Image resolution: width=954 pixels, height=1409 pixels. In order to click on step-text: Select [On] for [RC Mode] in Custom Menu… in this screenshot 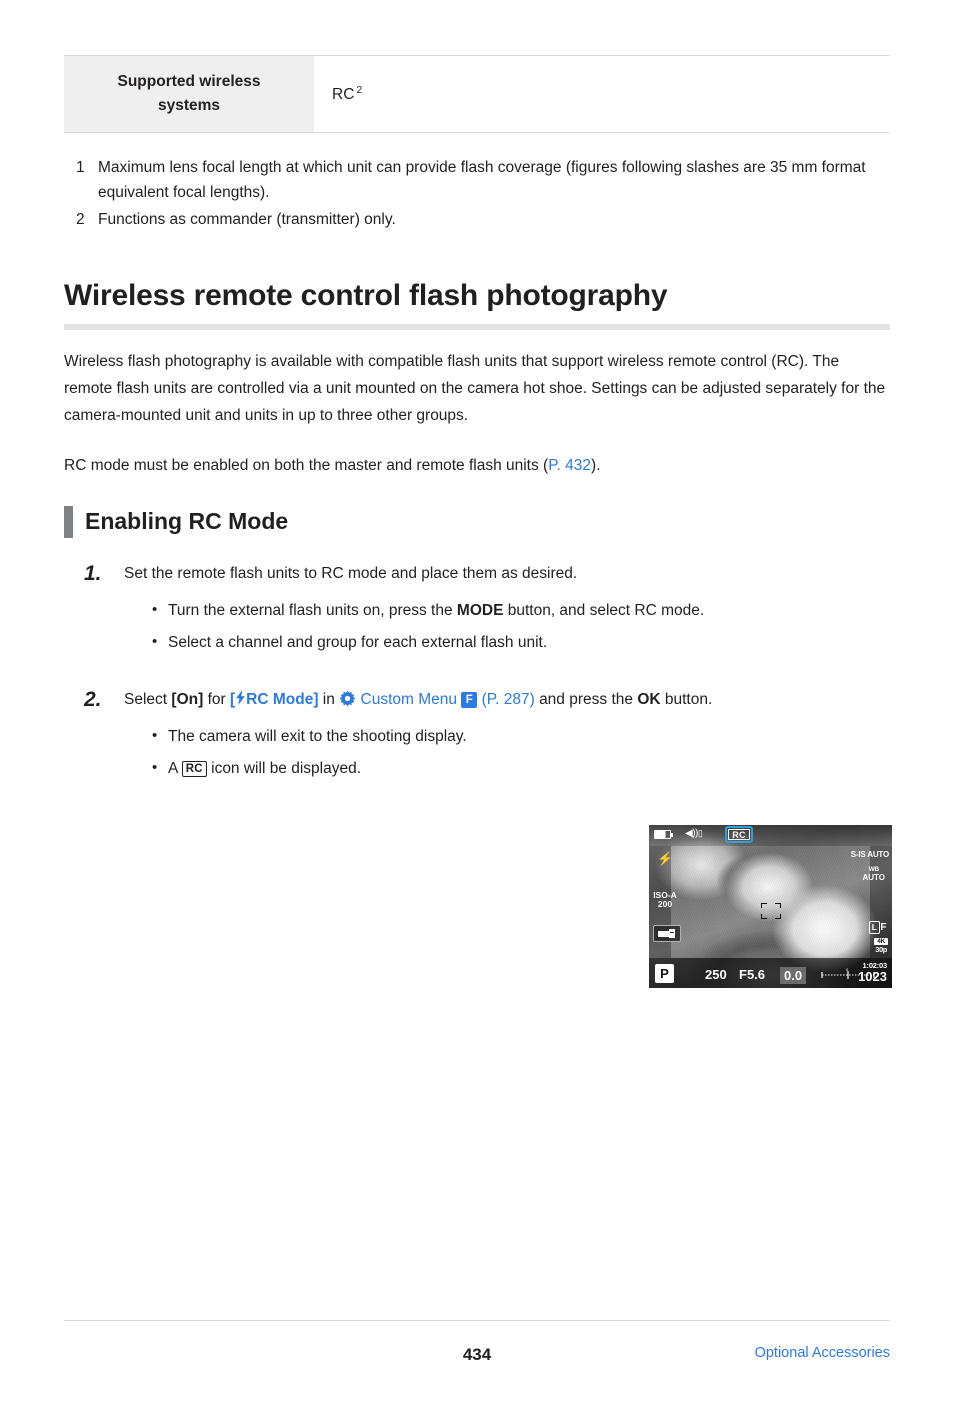, I will do `click(507, 700)`.